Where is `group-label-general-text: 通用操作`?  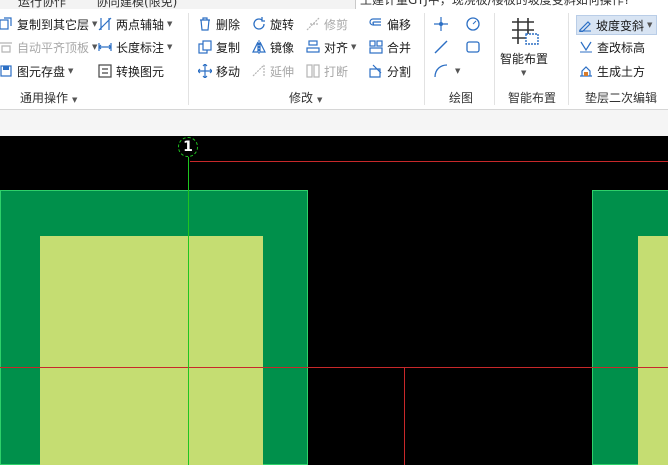
group-label-general-text: 通用操作 is located at coordinates (44, 98).